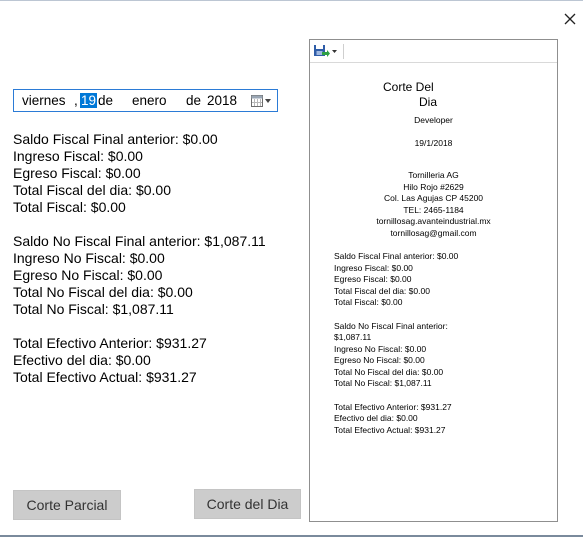  What do you see at coordinates (368, 302) in the screenshot?
I see `ticket-line: Total Fiscal: $0.00` at bounding box center [368, 302].